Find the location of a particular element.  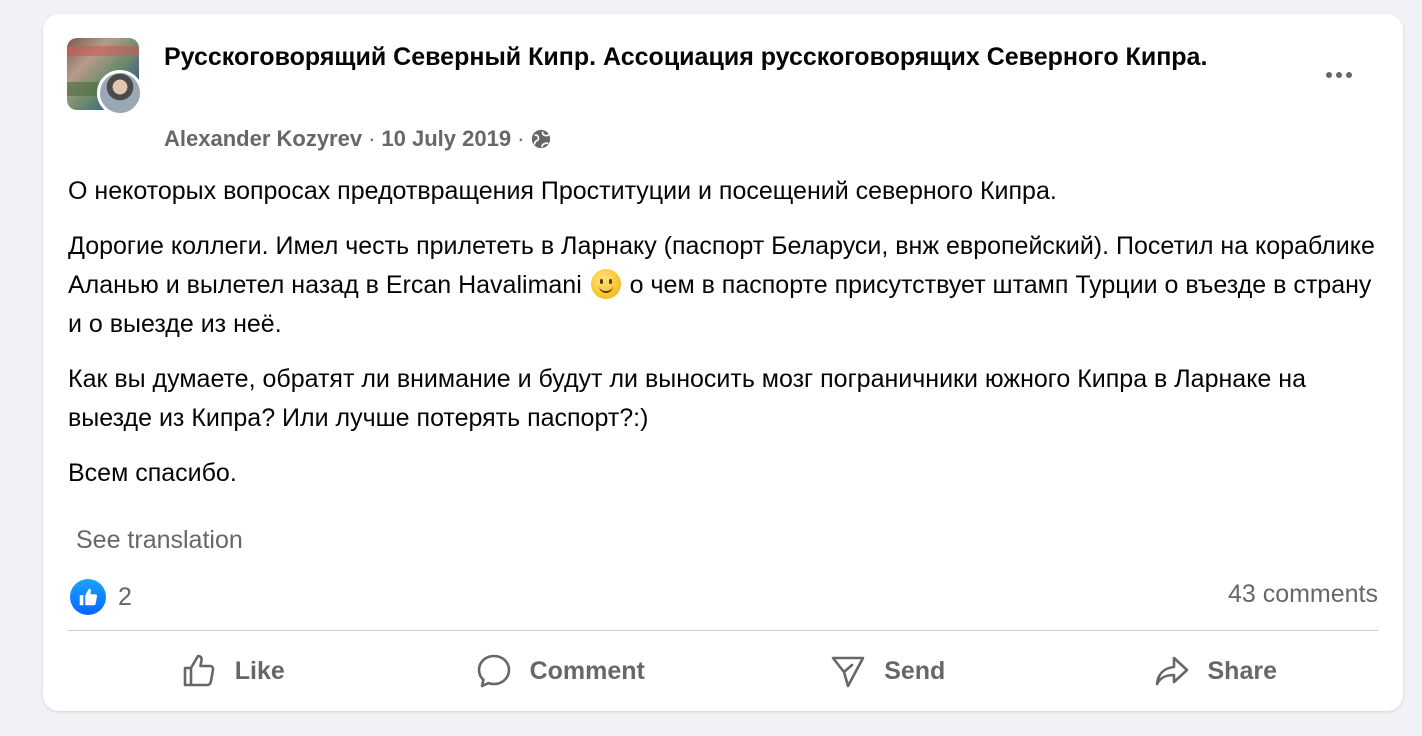

more-options-button is located at coordinates (1339, 75).